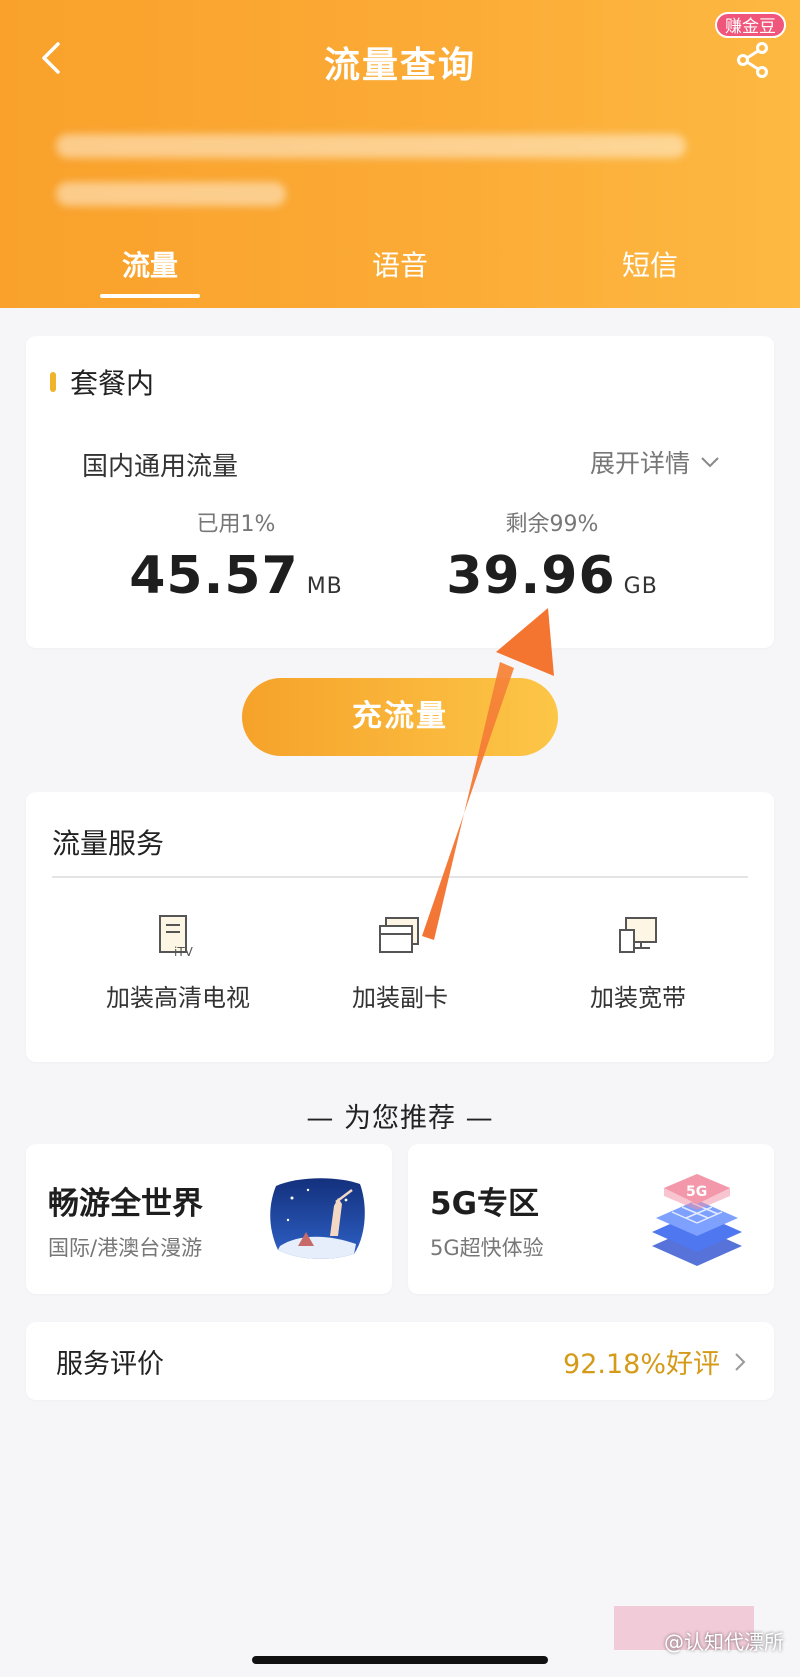 This screenshot has height=1677, width=800. What do you see at coordinates (638, 998) in the screenshot?
I see `service-label: 加装宽带` at bounding box center [638, 998].